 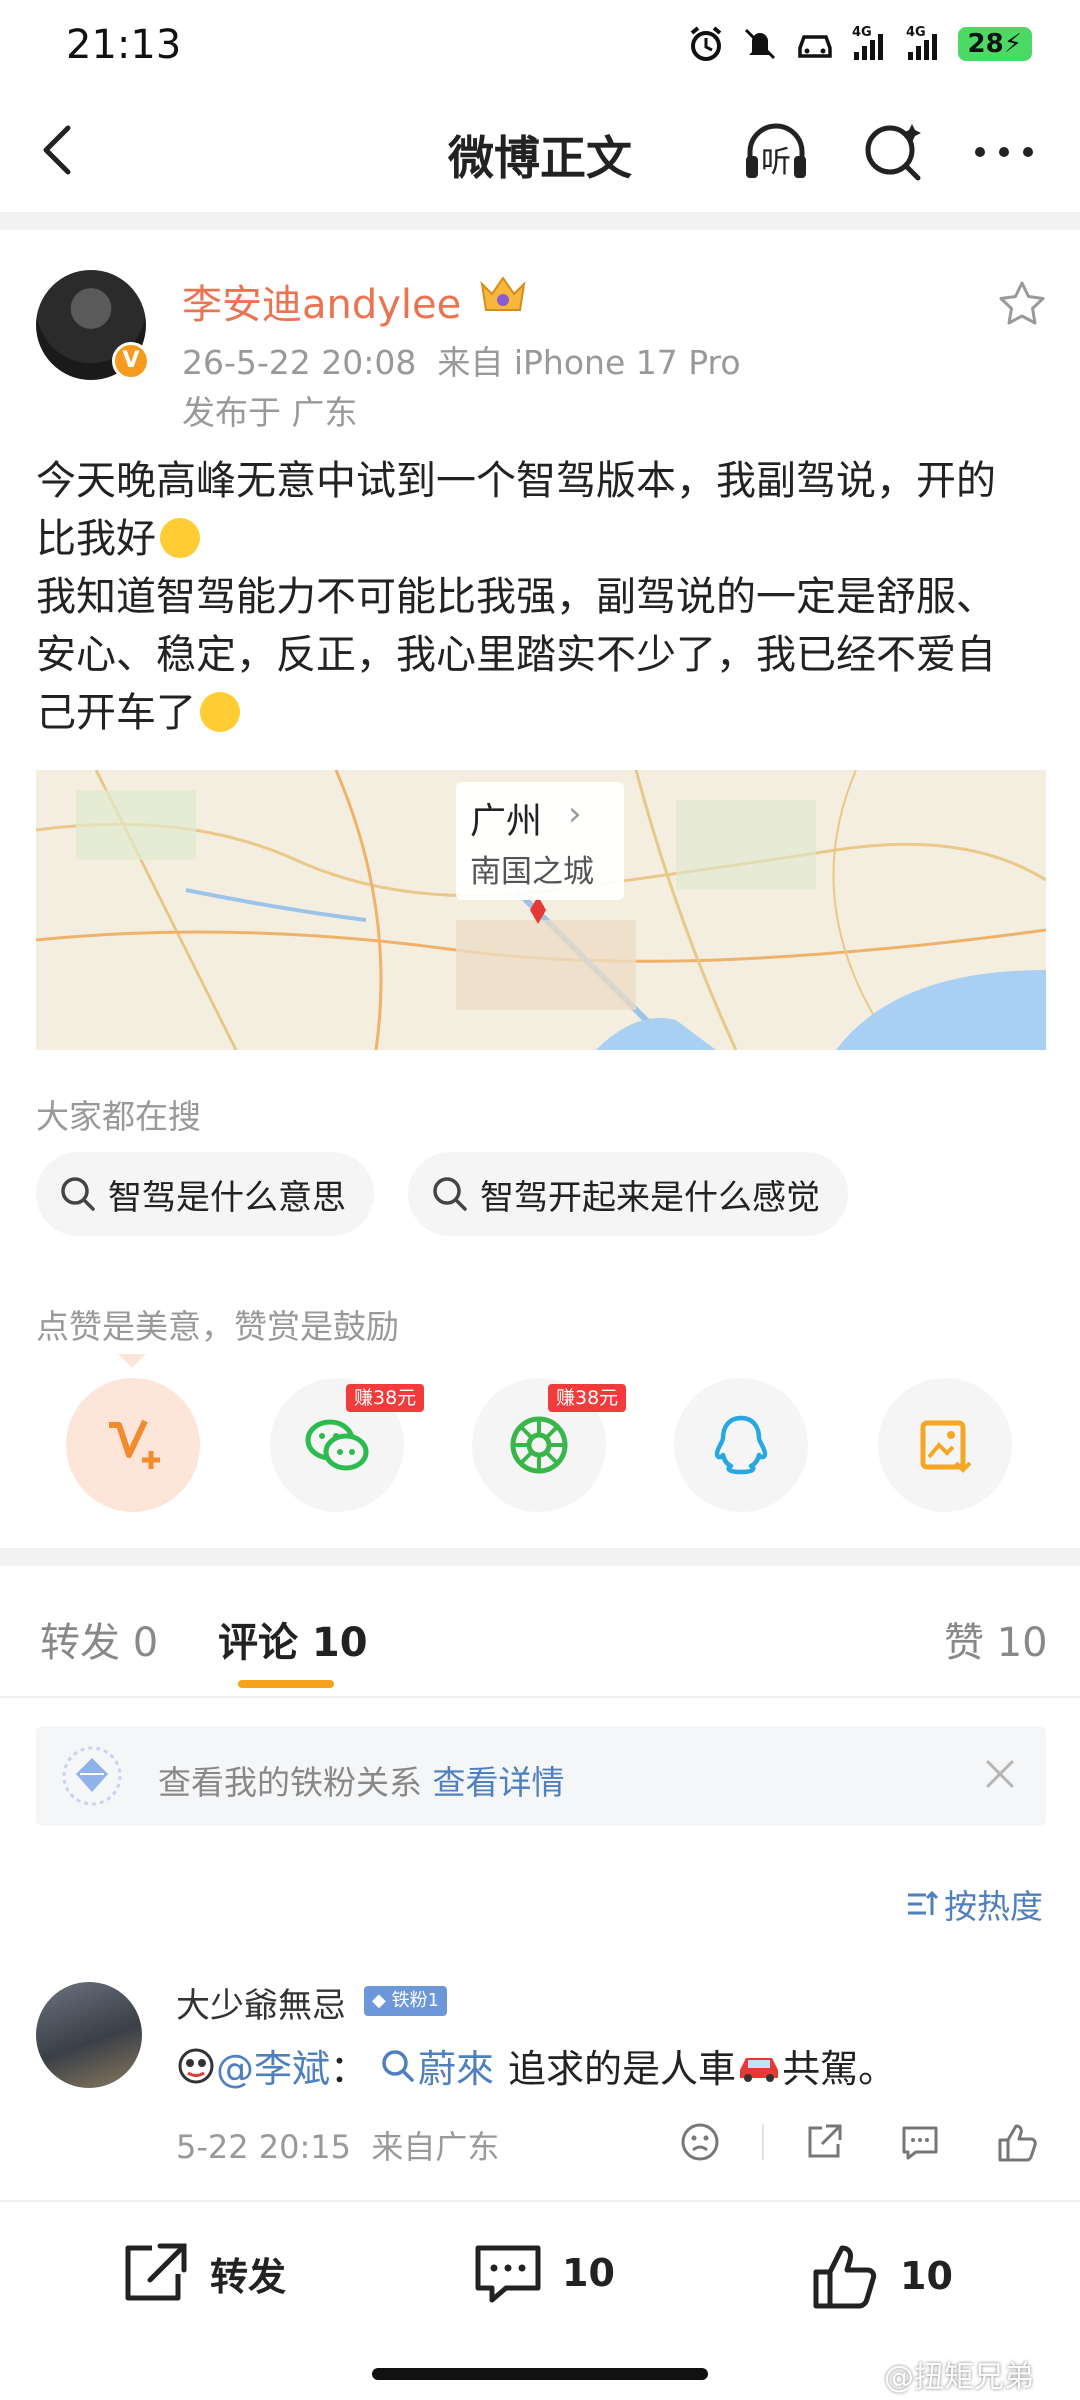 What do you see at coordinates (540, 2374) in the screenshot?
I see `home-indicator` at bounding box center [540, 2374].